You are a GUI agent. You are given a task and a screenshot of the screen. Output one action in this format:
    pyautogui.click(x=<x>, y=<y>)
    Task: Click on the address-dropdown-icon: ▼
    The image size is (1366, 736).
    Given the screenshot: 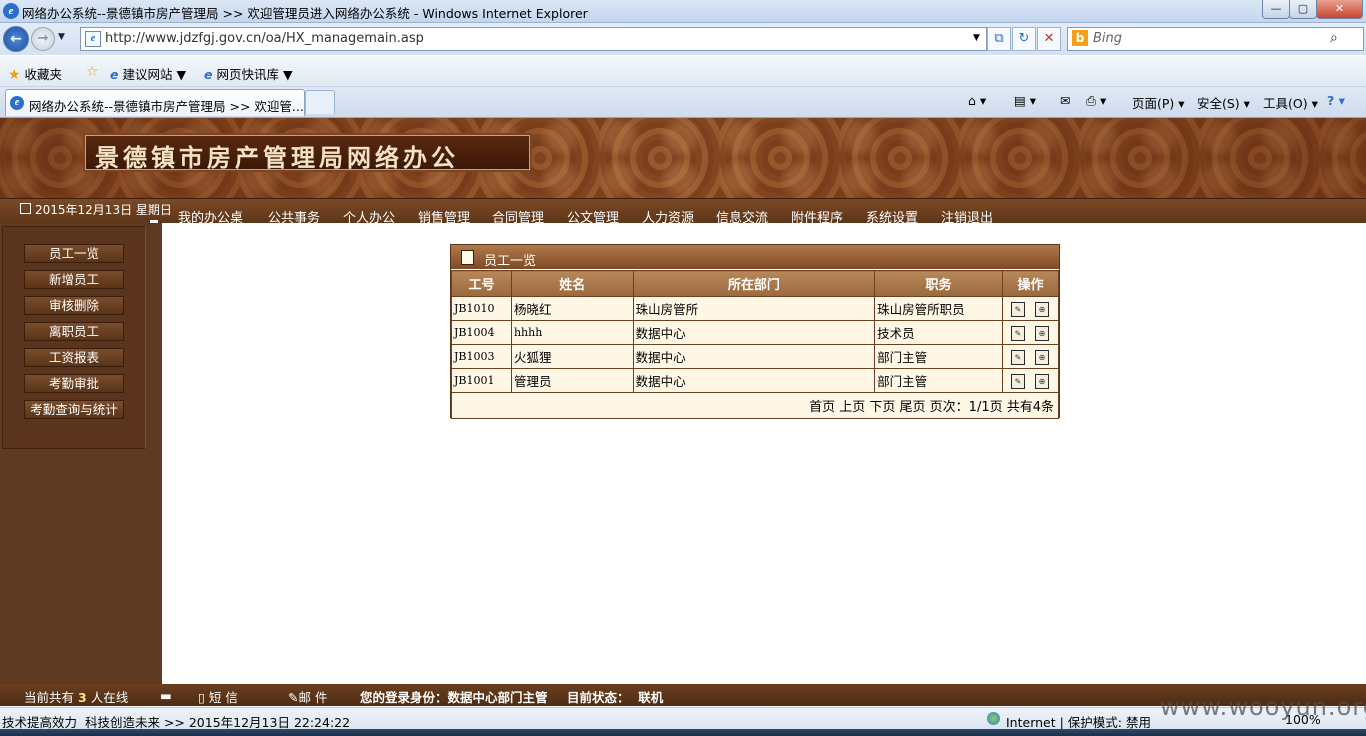 What is the action you would take?
    pyautogui.click(x=976, y=38)
    